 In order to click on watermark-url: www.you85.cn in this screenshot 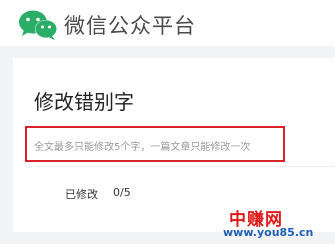, I will do `click(268, 232)`.